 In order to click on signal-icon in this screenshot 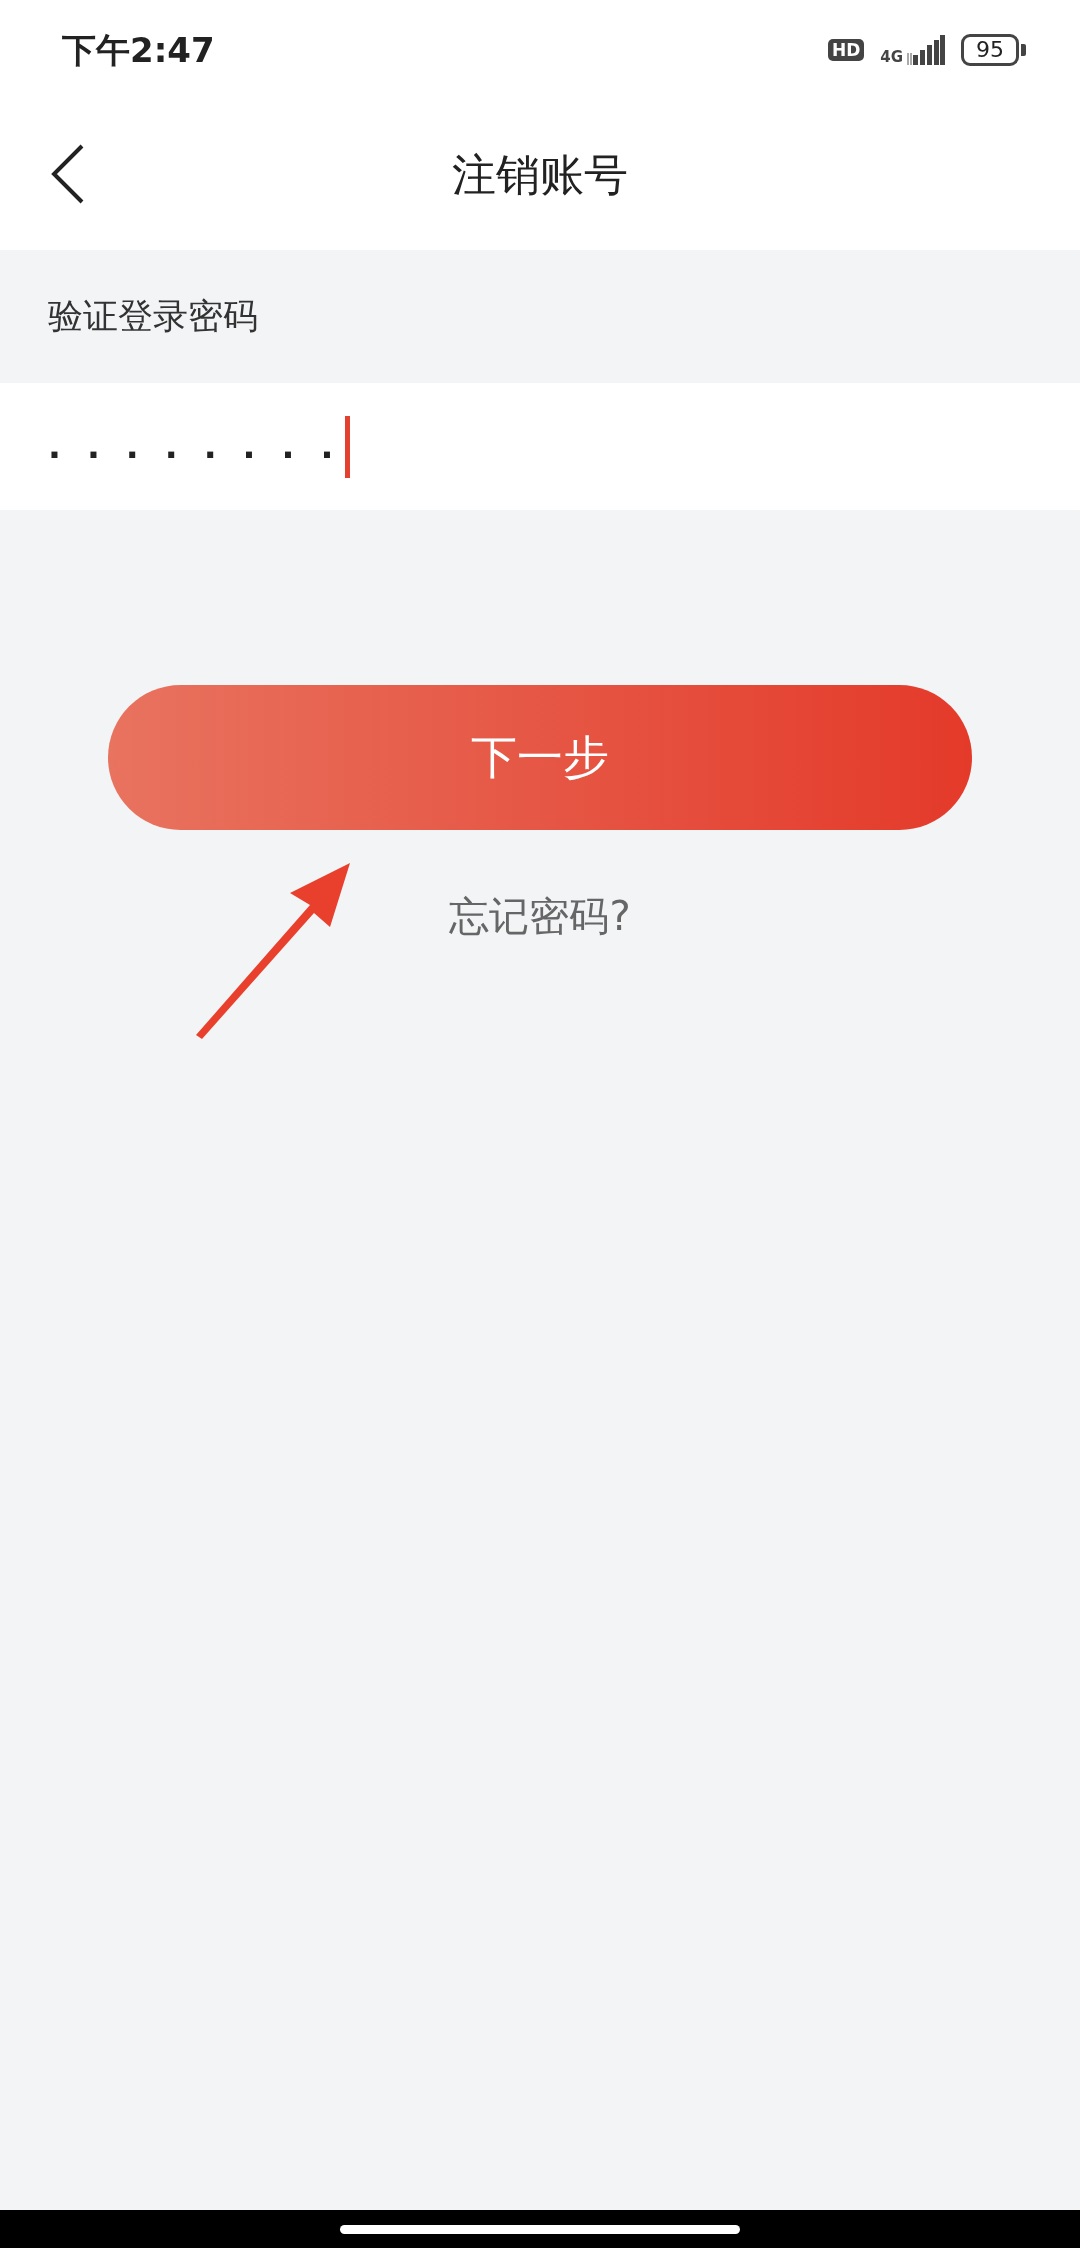, I will do `click(926, 50)`.